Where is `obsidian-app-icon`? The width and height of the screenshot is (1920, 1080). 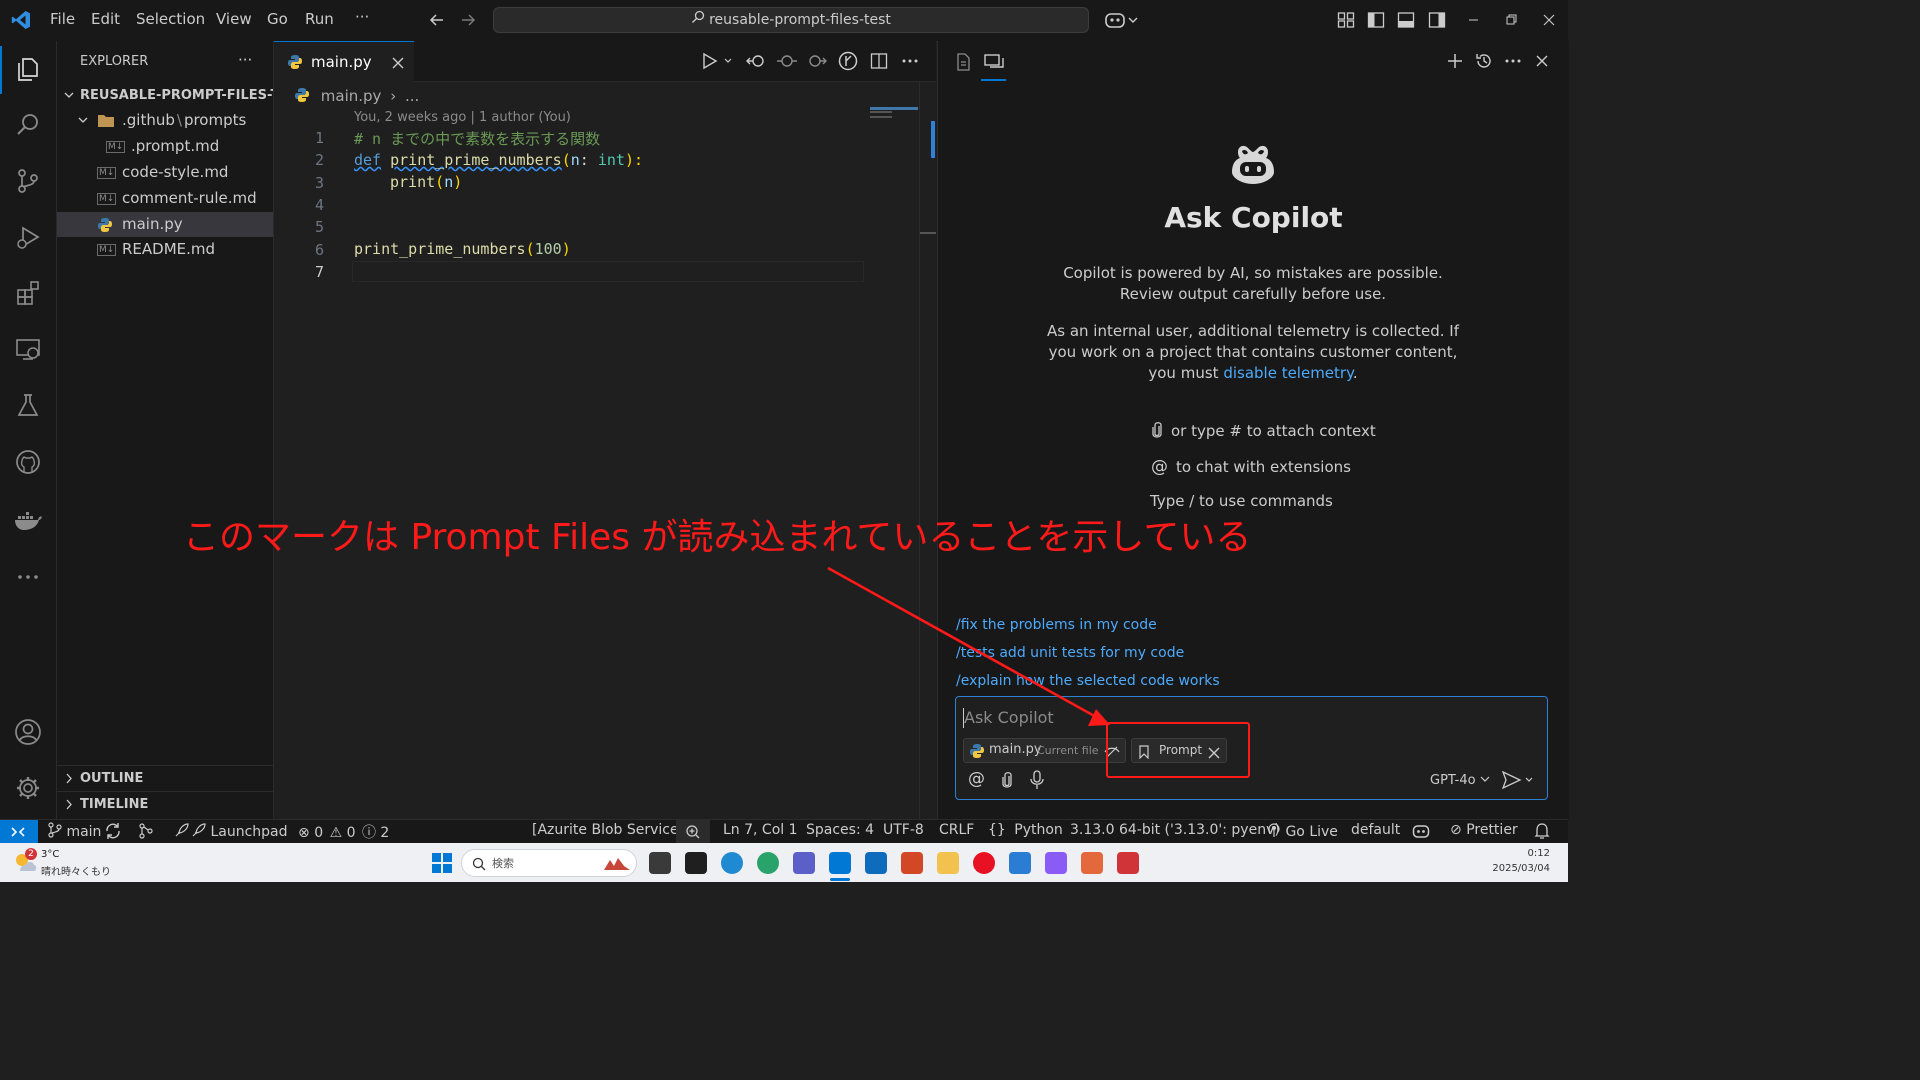 obsidian-app-icon is located at coordinates (1056, 863).